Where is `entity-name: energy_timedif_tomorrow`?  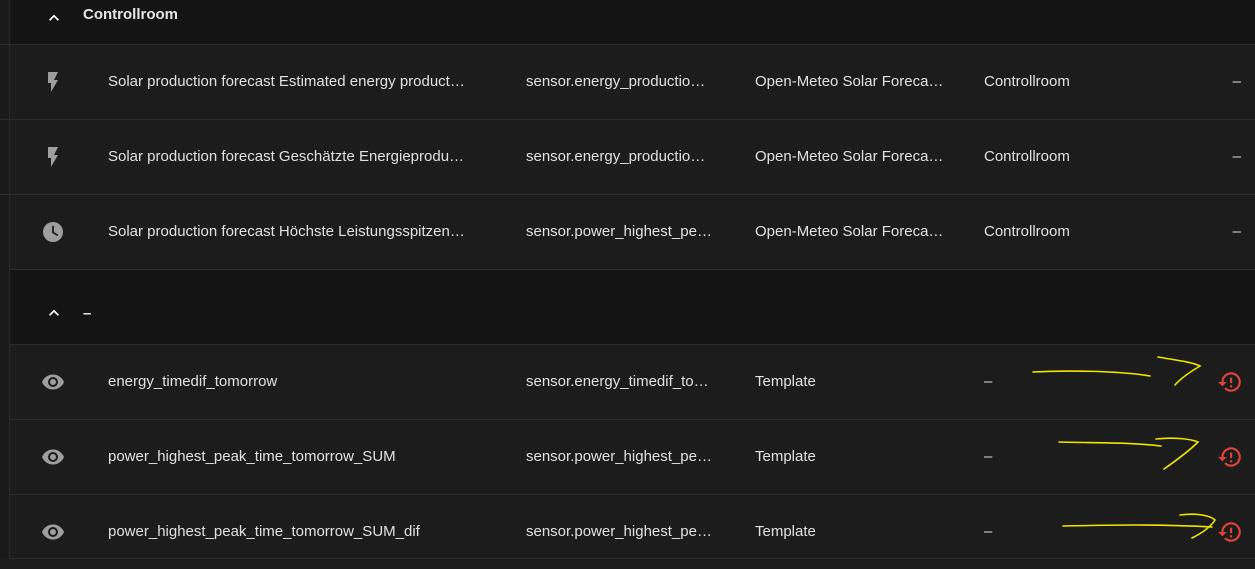
entity-name: energy_timedif_tomorrow is located at coordinates (193, 381).